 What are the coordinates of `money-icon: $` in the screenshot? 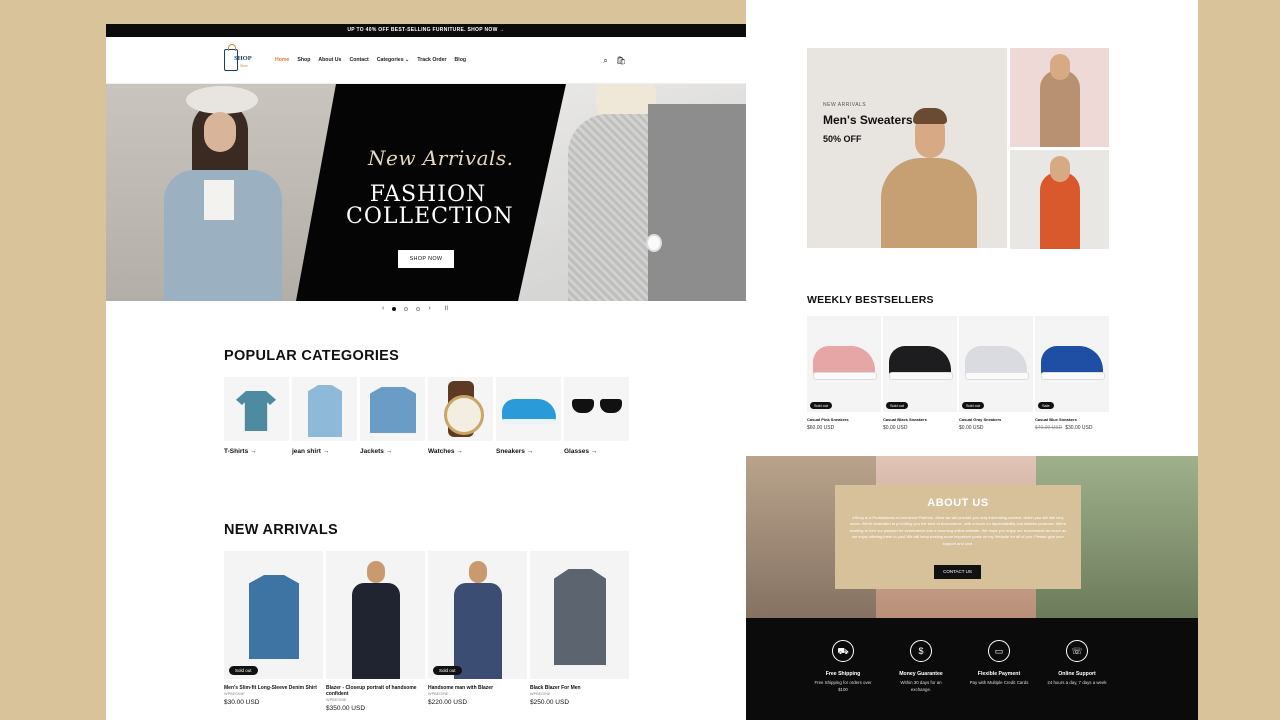 It's located at (921, 651).